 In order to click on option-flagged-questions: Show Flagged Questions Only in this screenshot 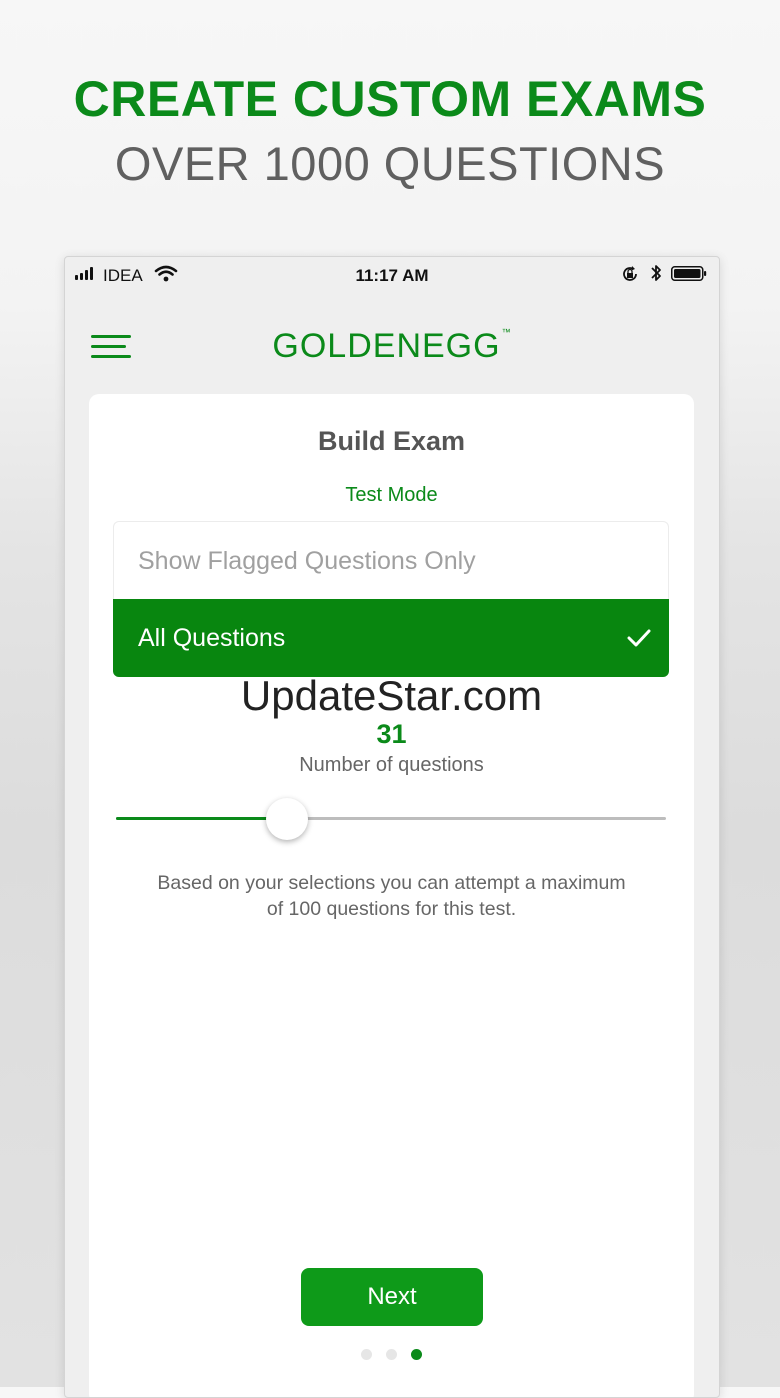, I will do `click(391, 560)`.